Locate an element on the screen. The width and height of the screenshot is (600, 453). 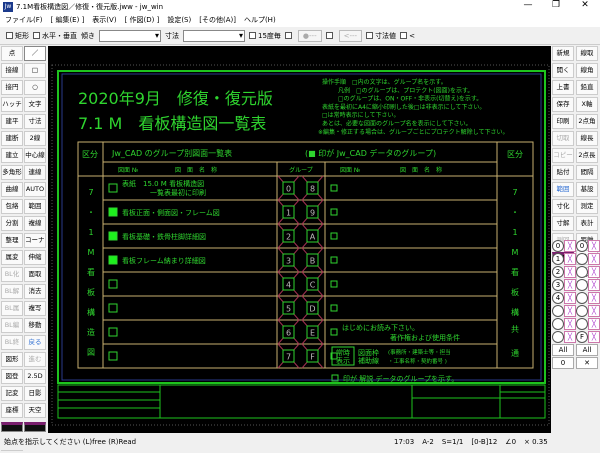
tool-button: 整理 is located at coordinates (12, 240).